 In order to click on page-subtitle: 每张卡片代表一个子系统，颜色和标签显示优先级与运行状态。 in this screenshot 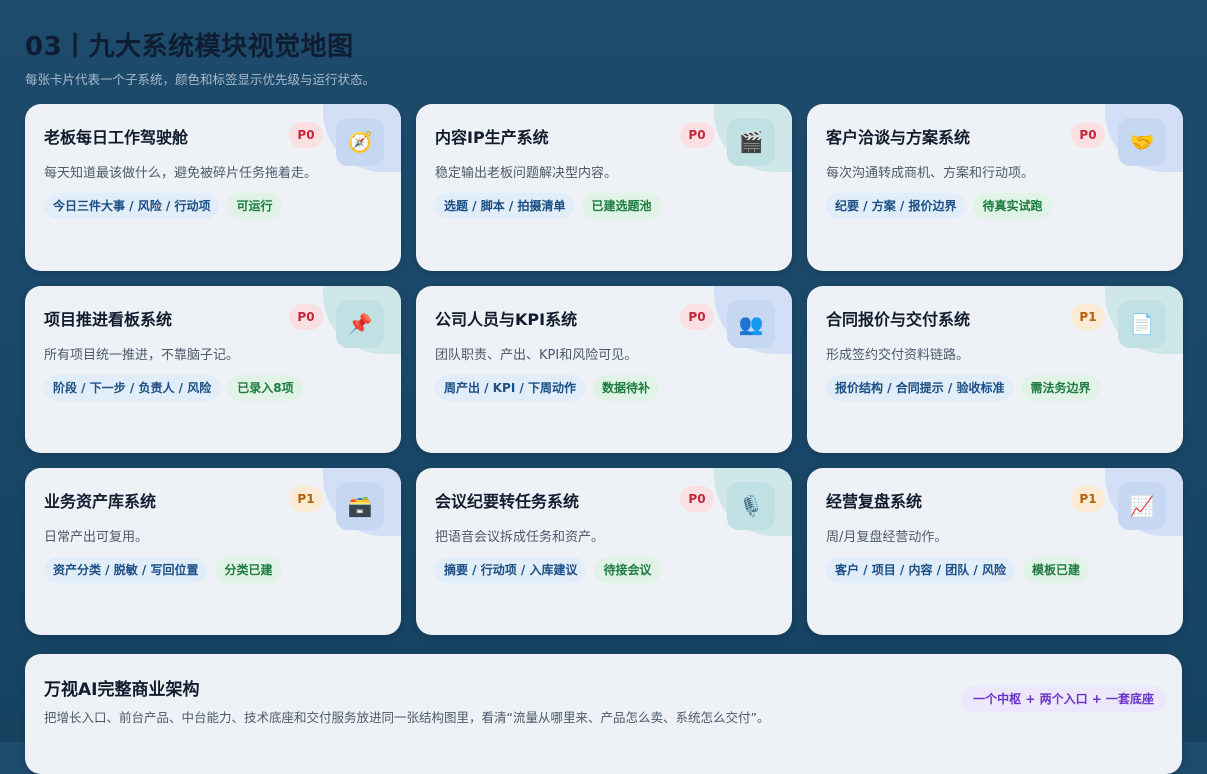, I will do `click(200, 79)`.